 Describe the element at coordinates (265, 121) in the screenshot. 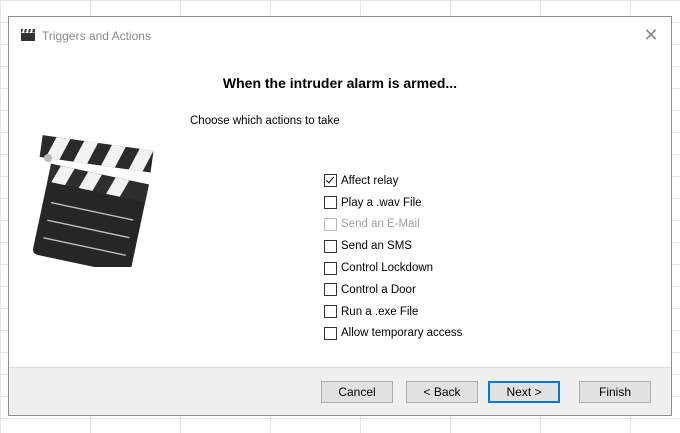

I see `instruction-text: Choose which actions to take` at that location.